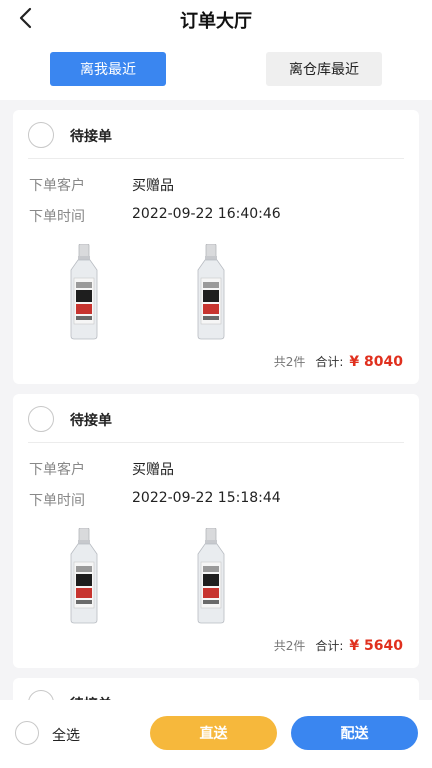 Image resolution: width=432 pixels, height=768 pixels. What do you see at coordinates (376, 646) in the screenshot?
I see `total-price: ¥ 5640` at bounding box center [376, 646].